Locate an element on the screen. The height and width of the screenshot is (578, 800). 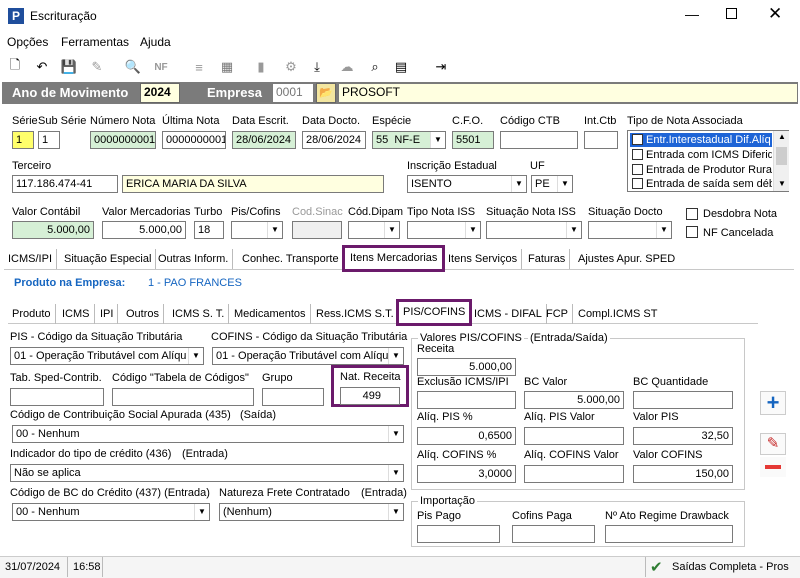
nf-cancelada-checkbox is located at coordinates (692, 232).